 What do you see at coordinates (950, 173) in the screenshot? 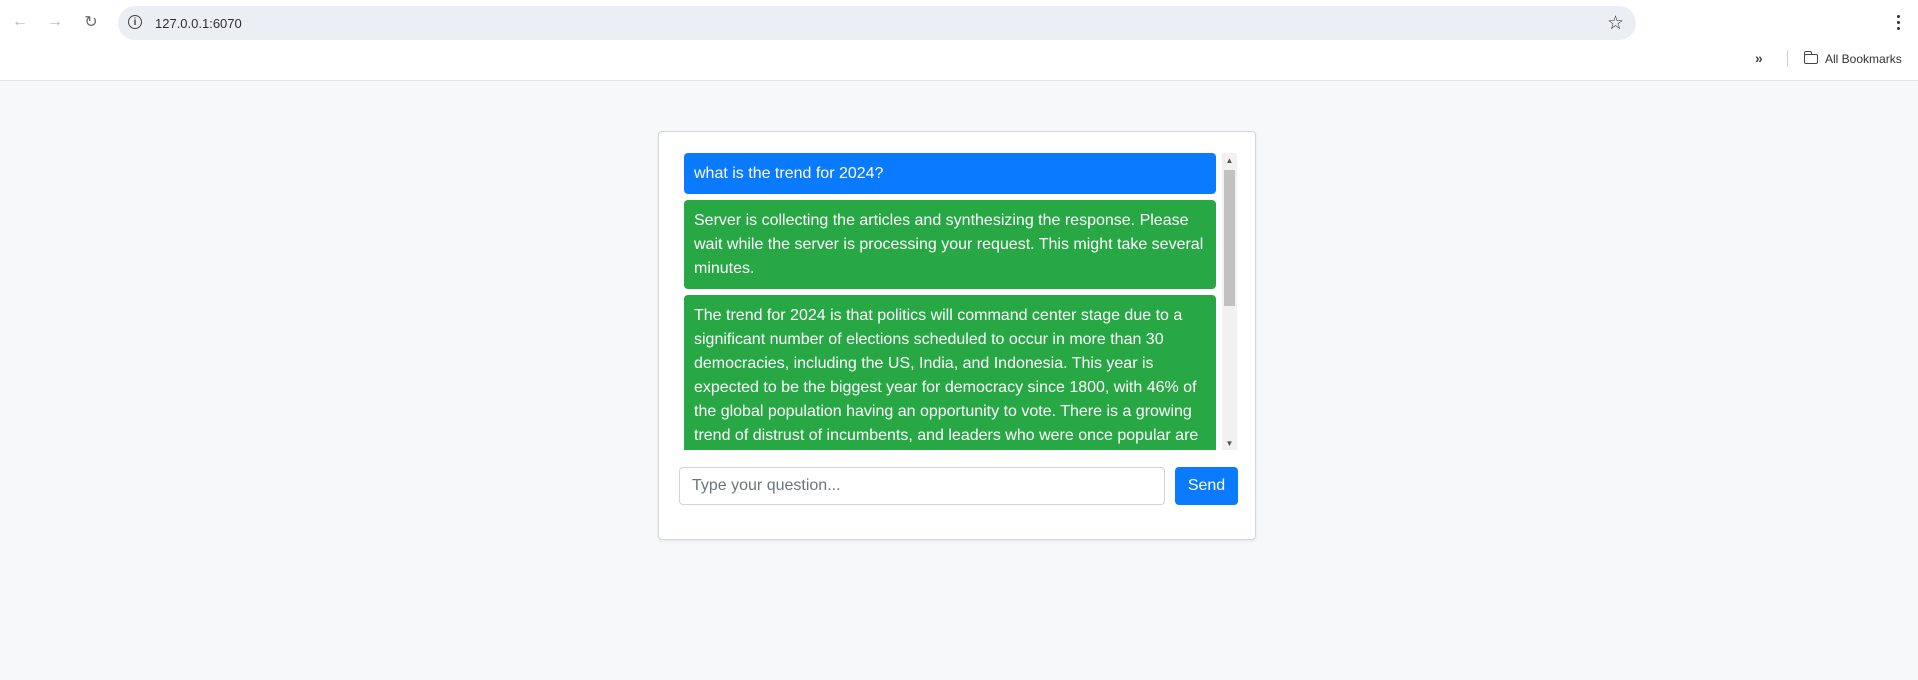
I see `user-message: what is the trend for 2024?` at bounding box center [950, 173].